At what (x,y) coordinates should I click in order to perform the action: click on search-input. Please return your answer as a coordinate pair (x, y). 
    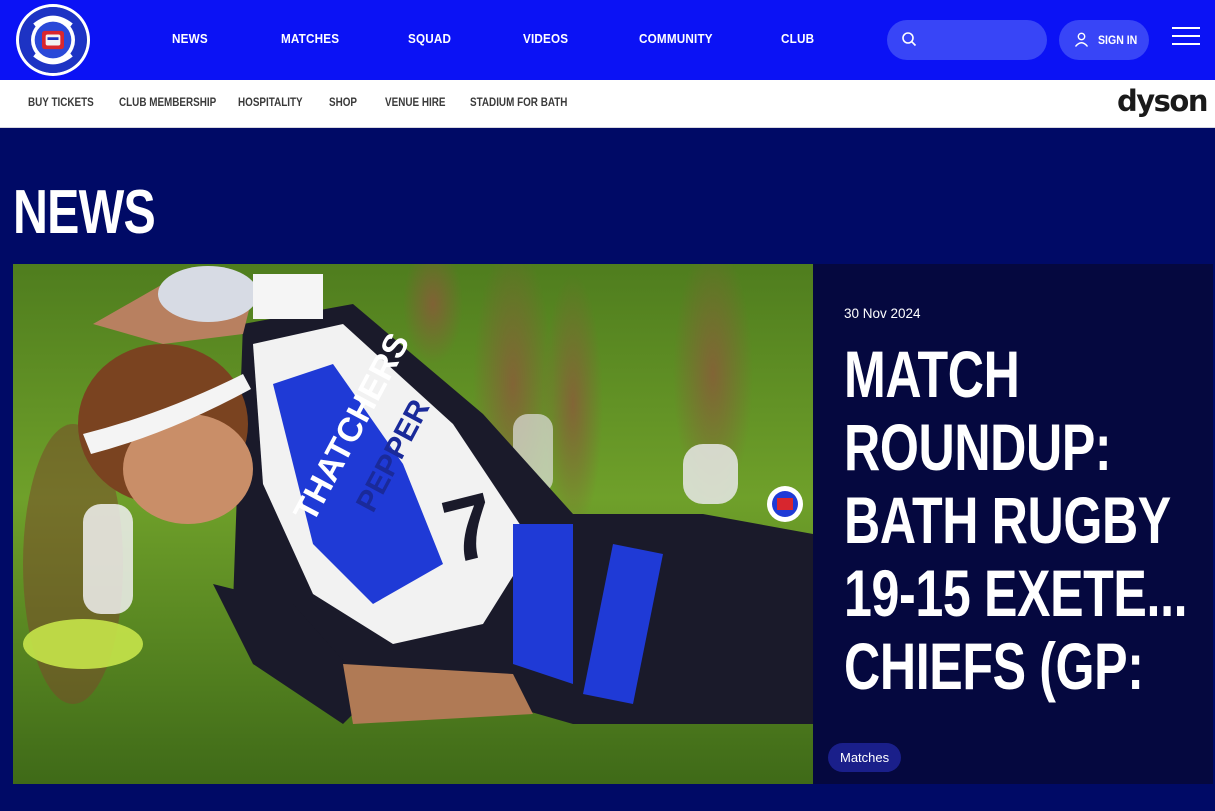
    Looking at the image, I should click on (980, 40).